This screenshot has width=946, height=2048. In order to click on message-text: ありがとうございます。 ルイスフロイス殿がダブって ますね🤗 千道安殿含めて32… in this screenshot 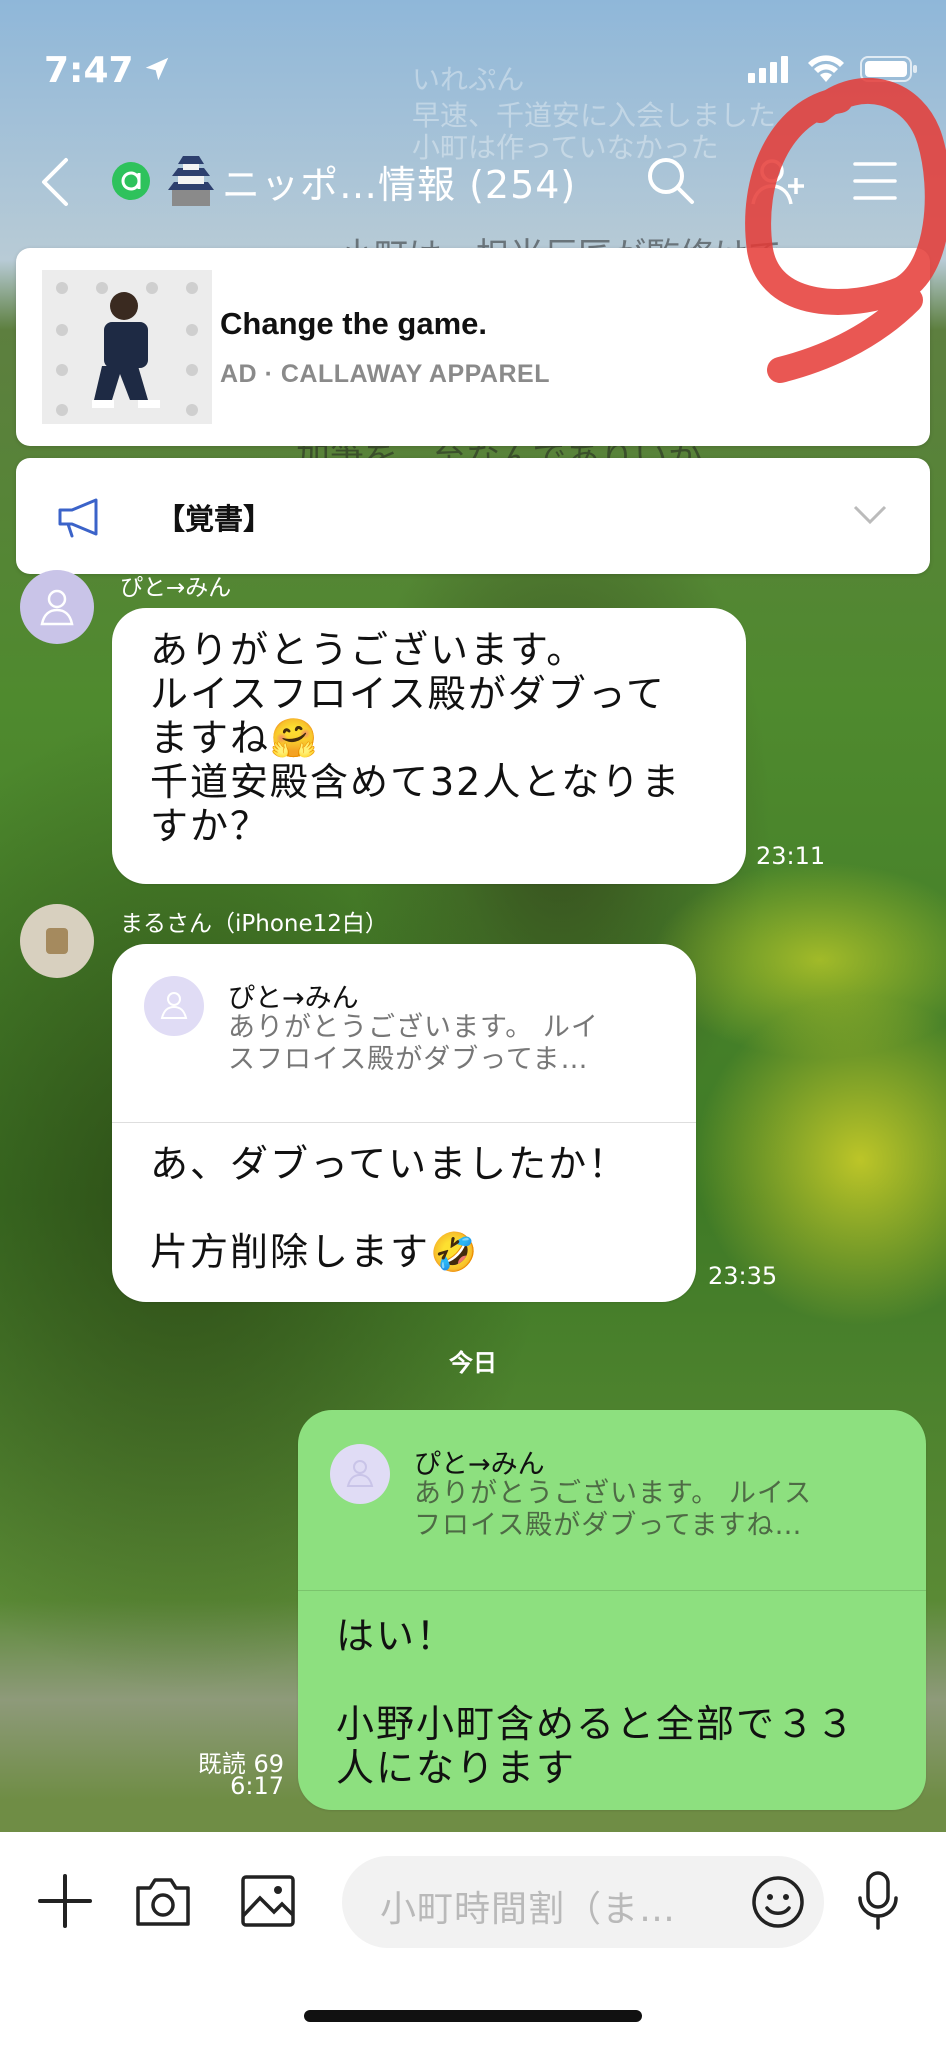, I will do `click(416, 738)`.